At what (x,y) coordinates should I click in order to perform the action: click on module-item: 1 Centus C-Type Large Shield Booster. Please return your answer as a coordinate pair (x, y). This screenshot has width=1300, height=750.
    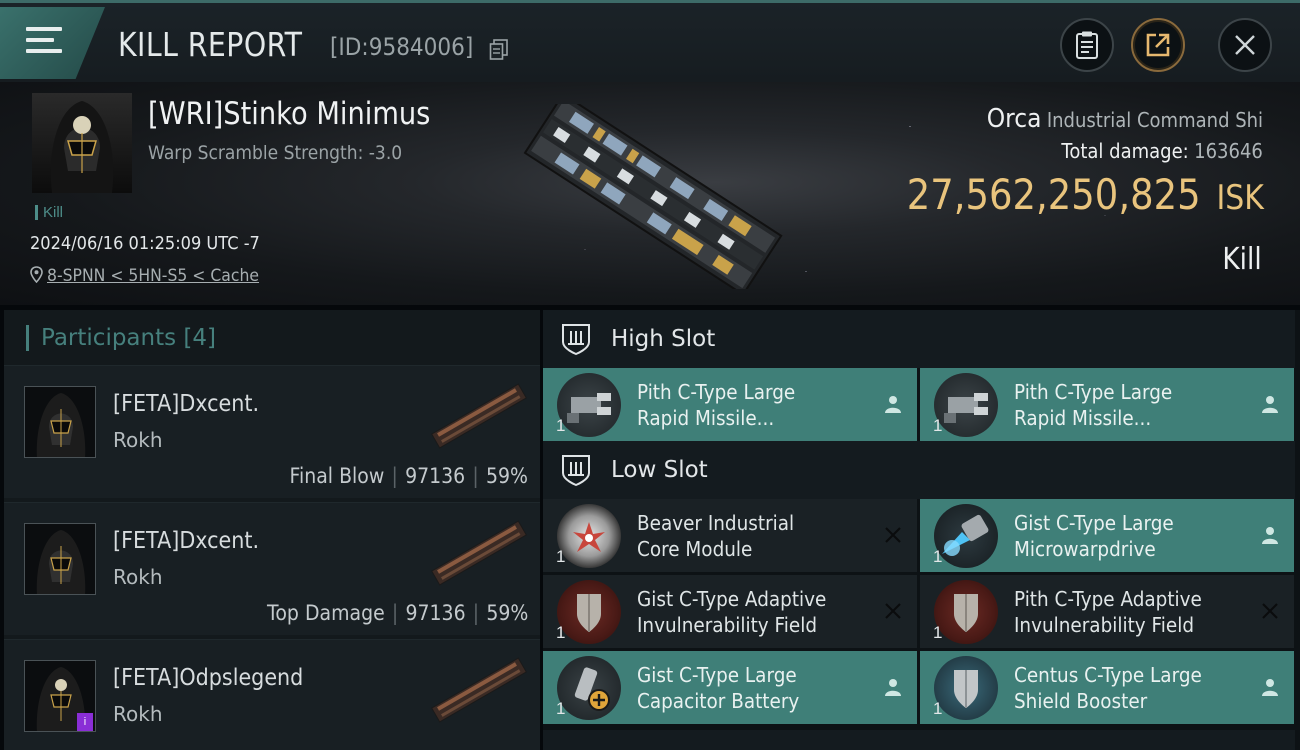
    Looking at the image, I should click on (1107, 687).